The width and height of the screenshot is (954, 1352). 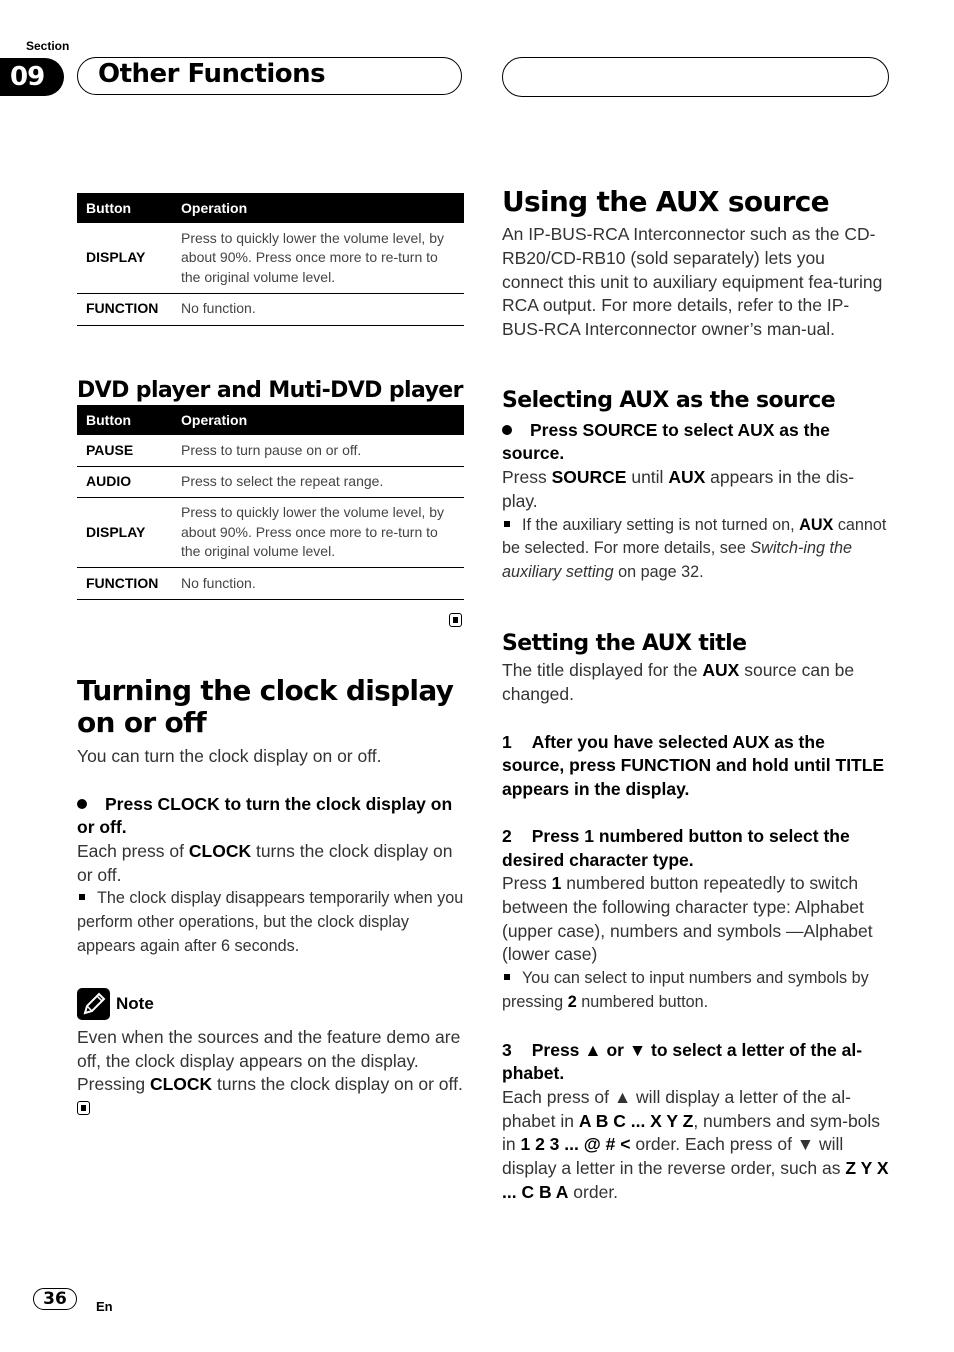 What do you see at coordinates (318, 450) in the screenshot?
I see `operation-cell: Press to turn pause on or off.` at bounding box center [318, 450].